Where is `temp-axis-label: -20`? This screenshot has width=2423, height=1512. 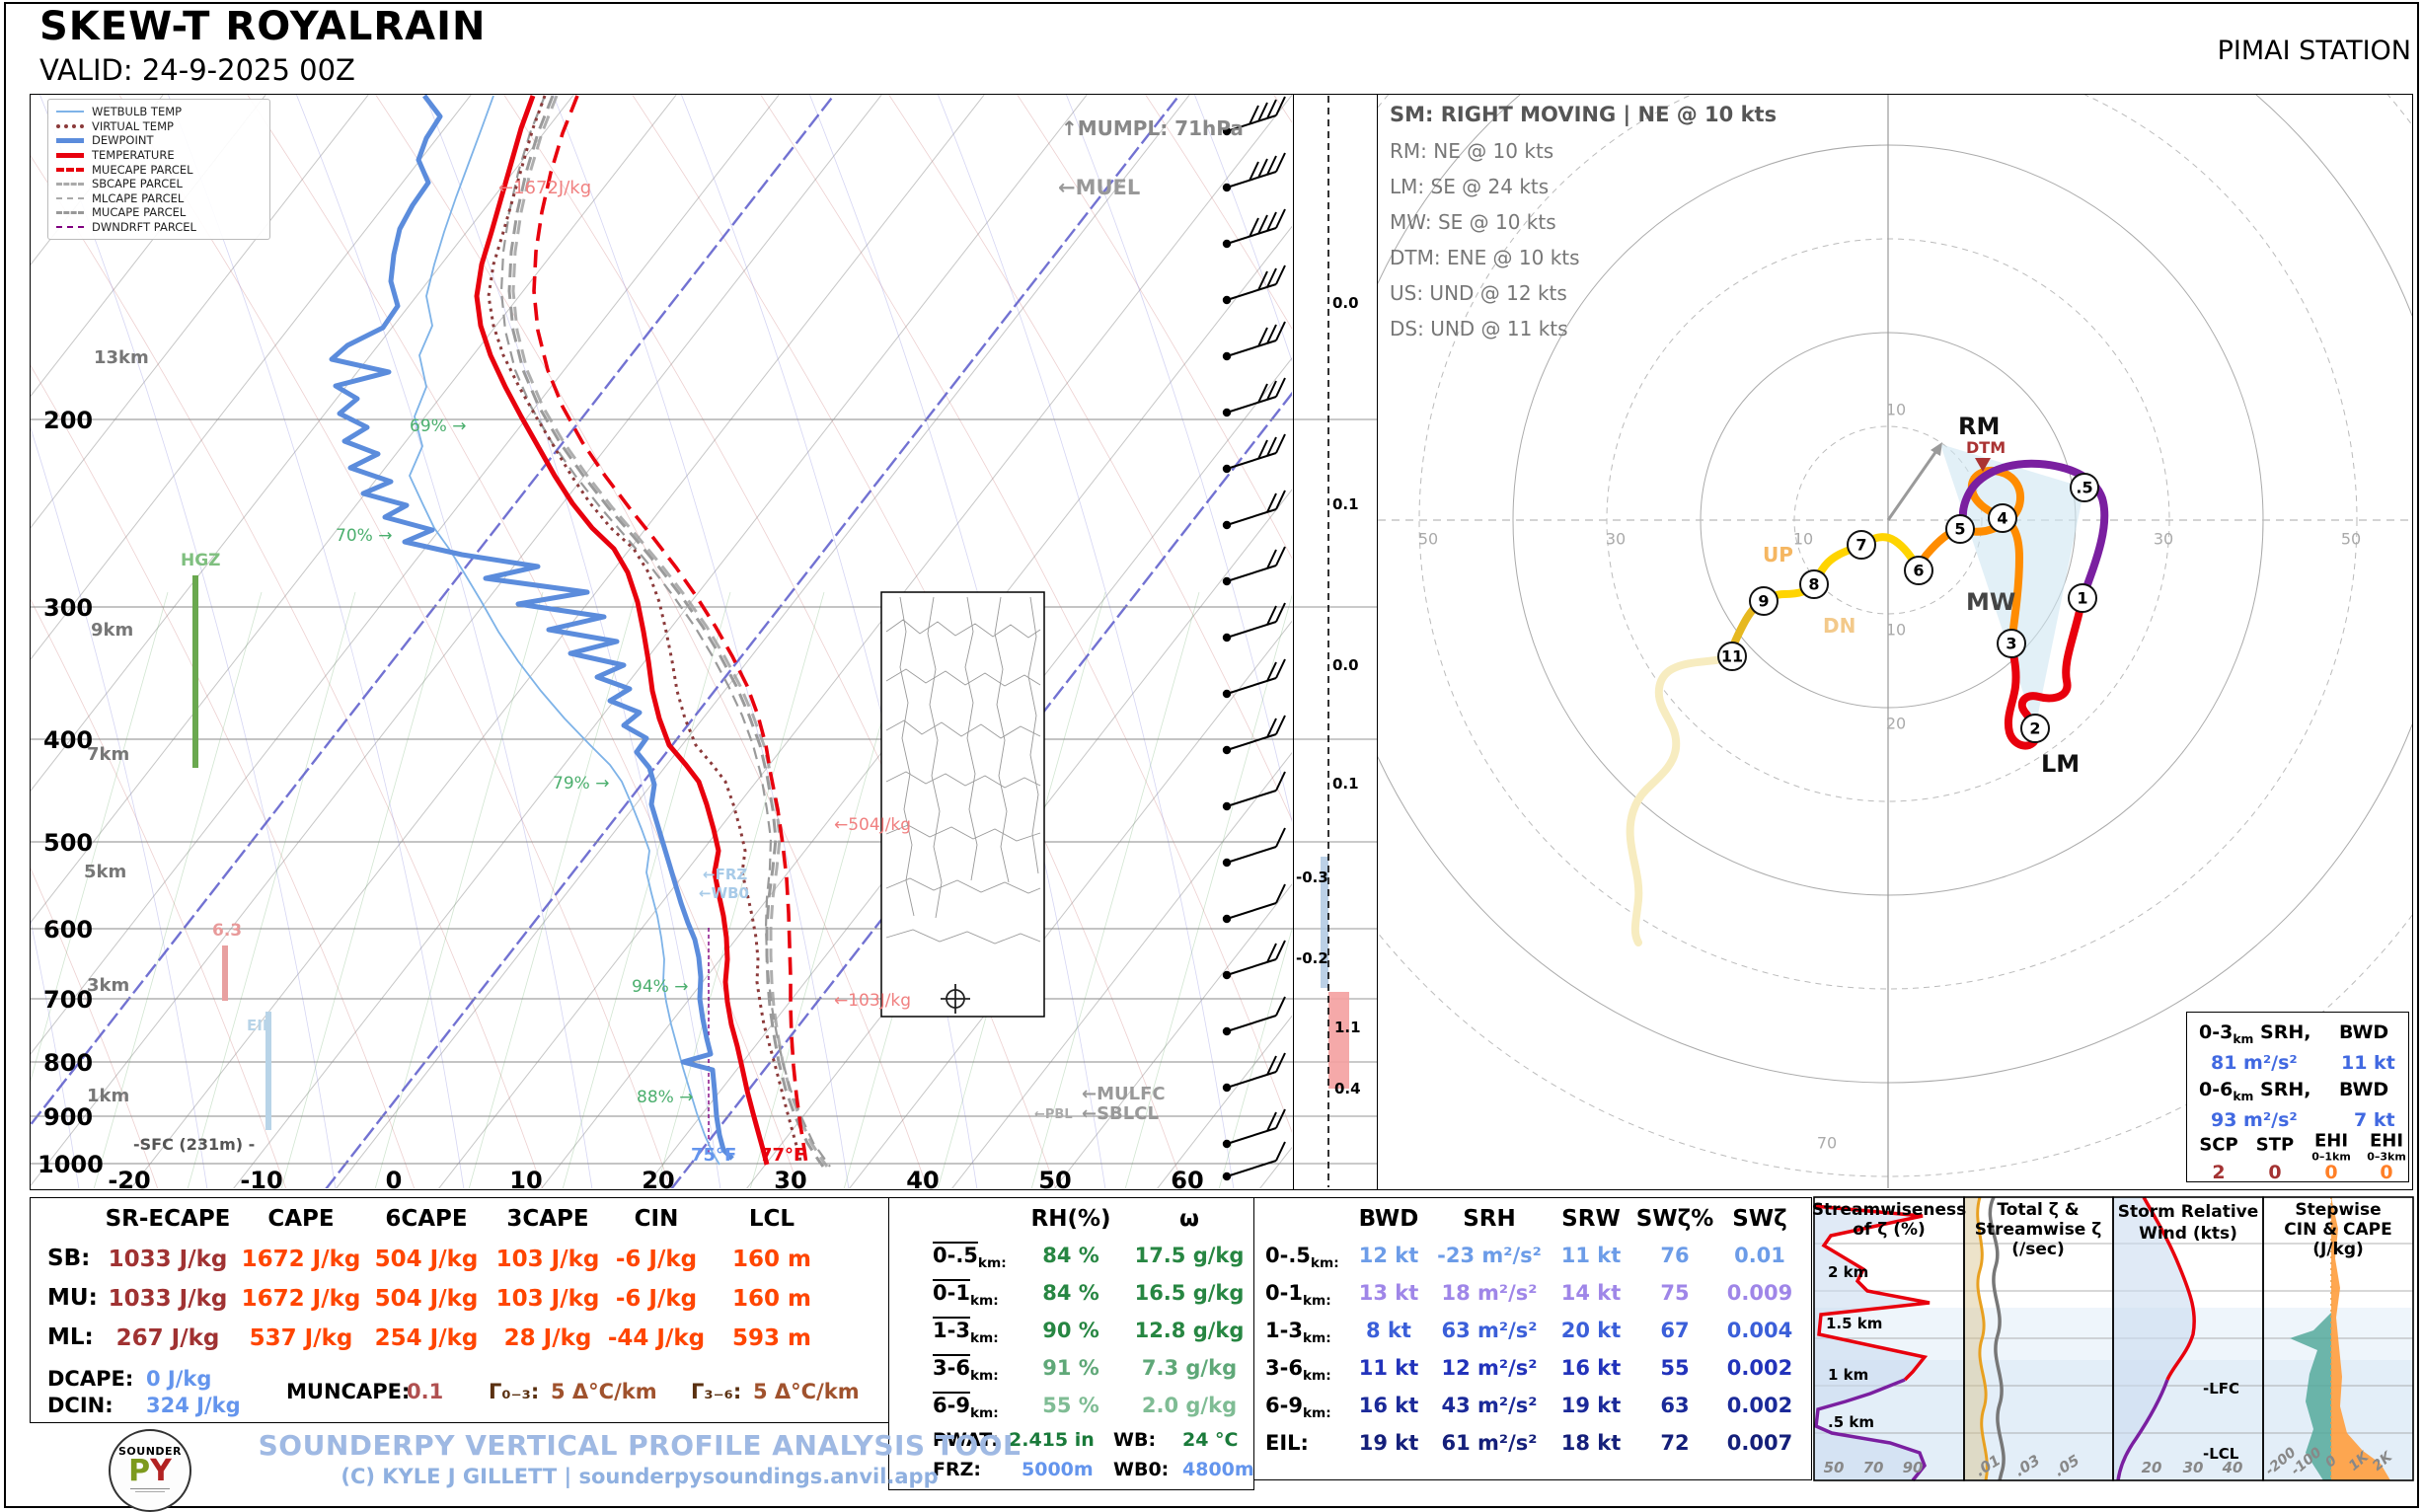
temp-axis-label: -20 is located at coordinates (129, 1181).